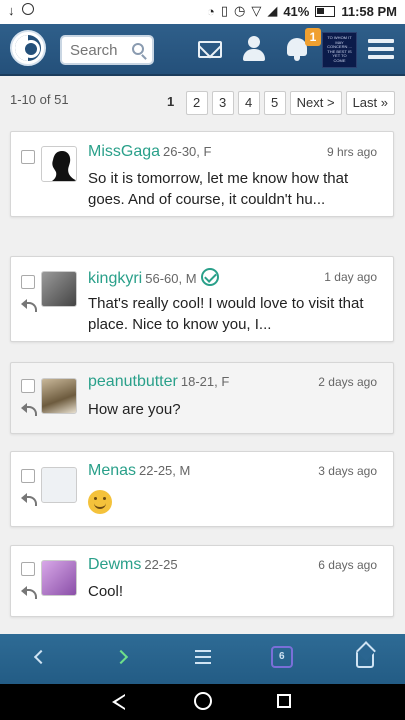 This screenshot has height=720, width=405. I want to click on message-time: 3 days ago, so click(347, 471).